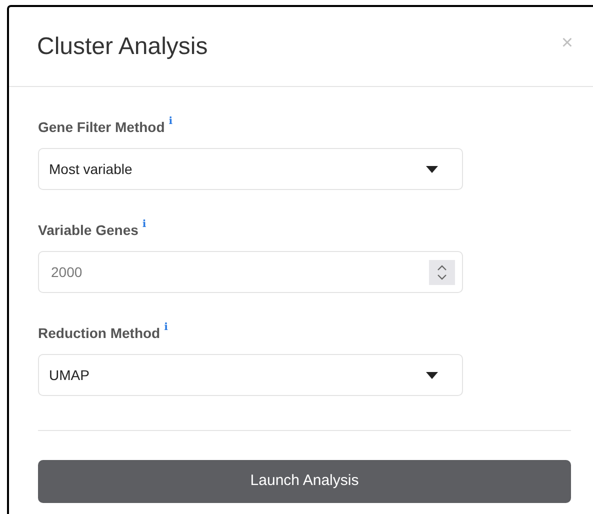 The image size is (593, 514). Describe the element at coordinates (250, 375) in the screenshot. I see `select-field: UMAP` at that location.